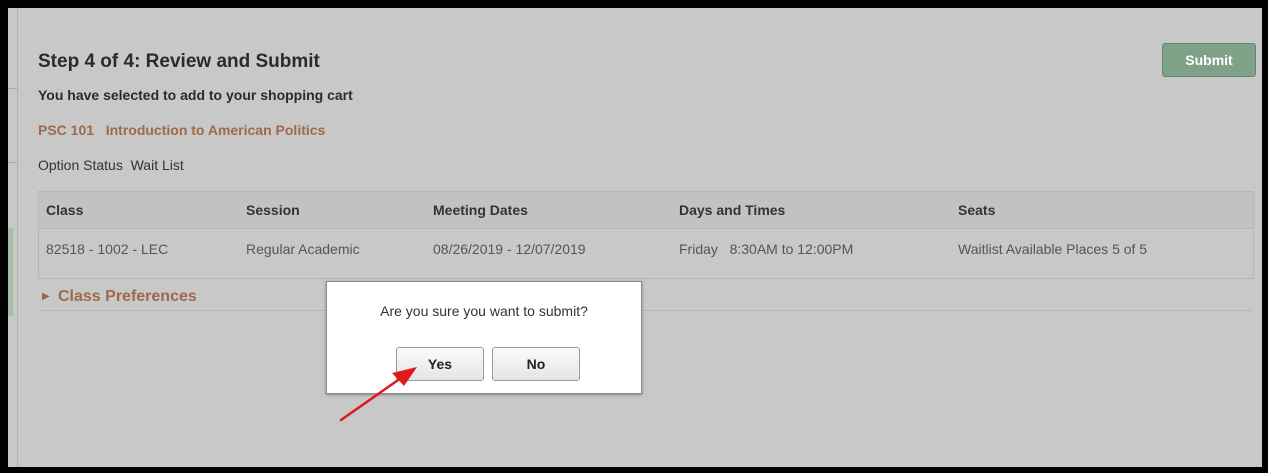  What do you see at coordinates (378, 394) in the screenshot?
I see `red-arrow-icon` at bounding box center [378, 394].